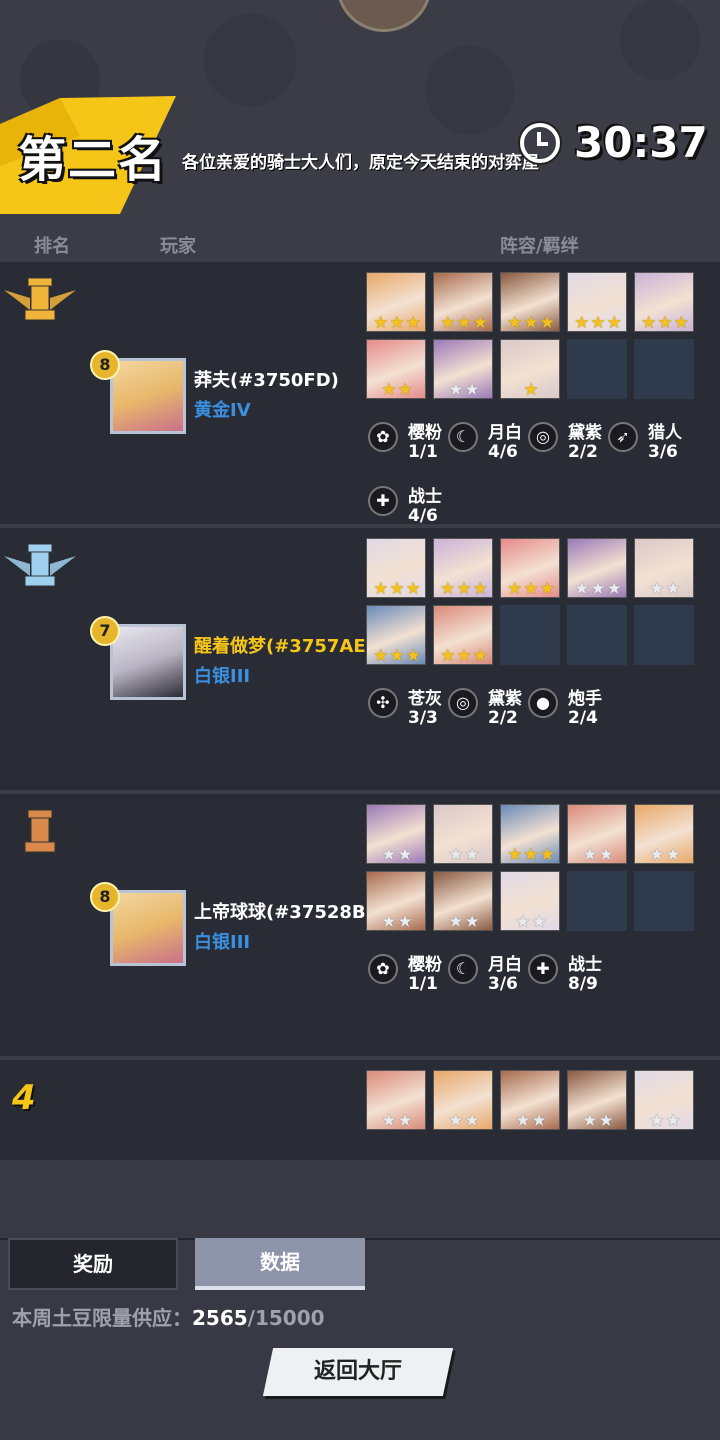  Describe the element at coordinates (280, 911) in the screenshot. I see `player-name: 上帝球球(#37528B)` at that location.